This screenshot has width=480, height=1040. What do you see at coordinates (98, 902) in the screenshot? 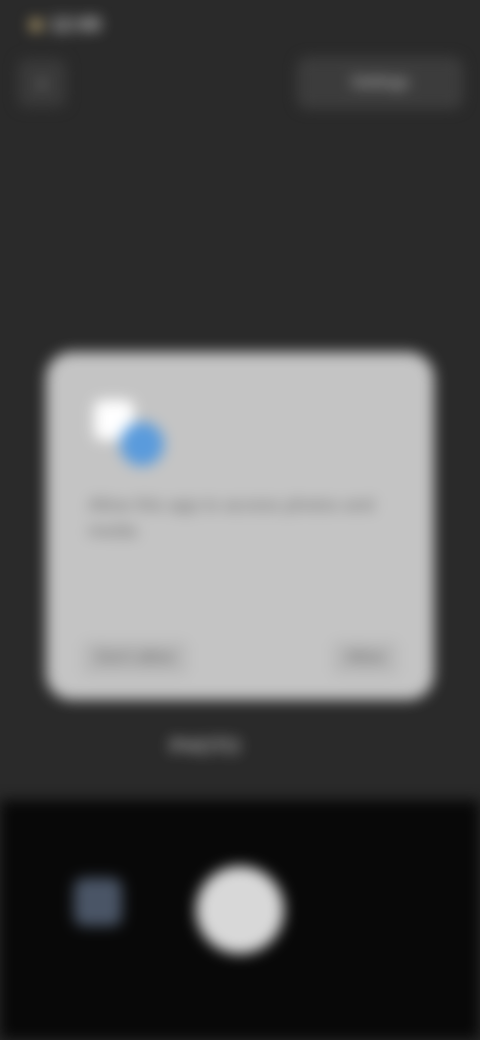
I see `gallery-thumbnail-icon` at bounding box center [98, 902].